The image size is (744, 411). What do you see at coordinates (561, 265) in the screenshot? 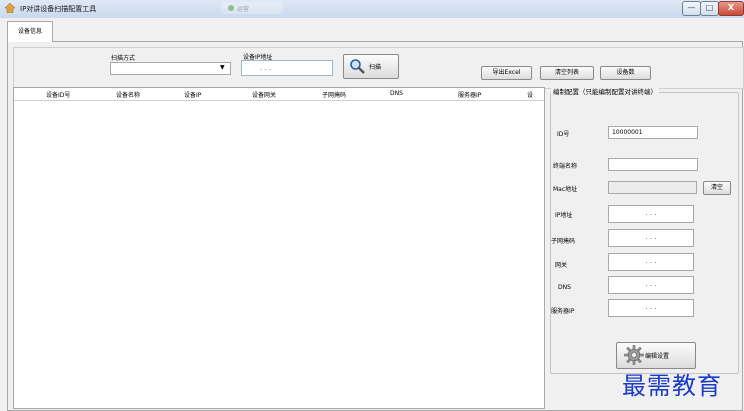
I see `gateway-label: 网关` at bounding box center [561, 265].